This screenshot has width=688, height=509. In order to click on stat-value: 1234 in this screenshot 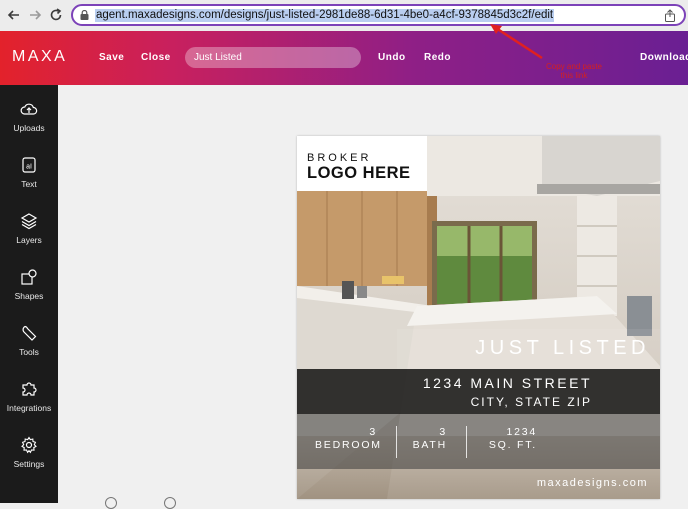, I will do `click(521, 432)`.